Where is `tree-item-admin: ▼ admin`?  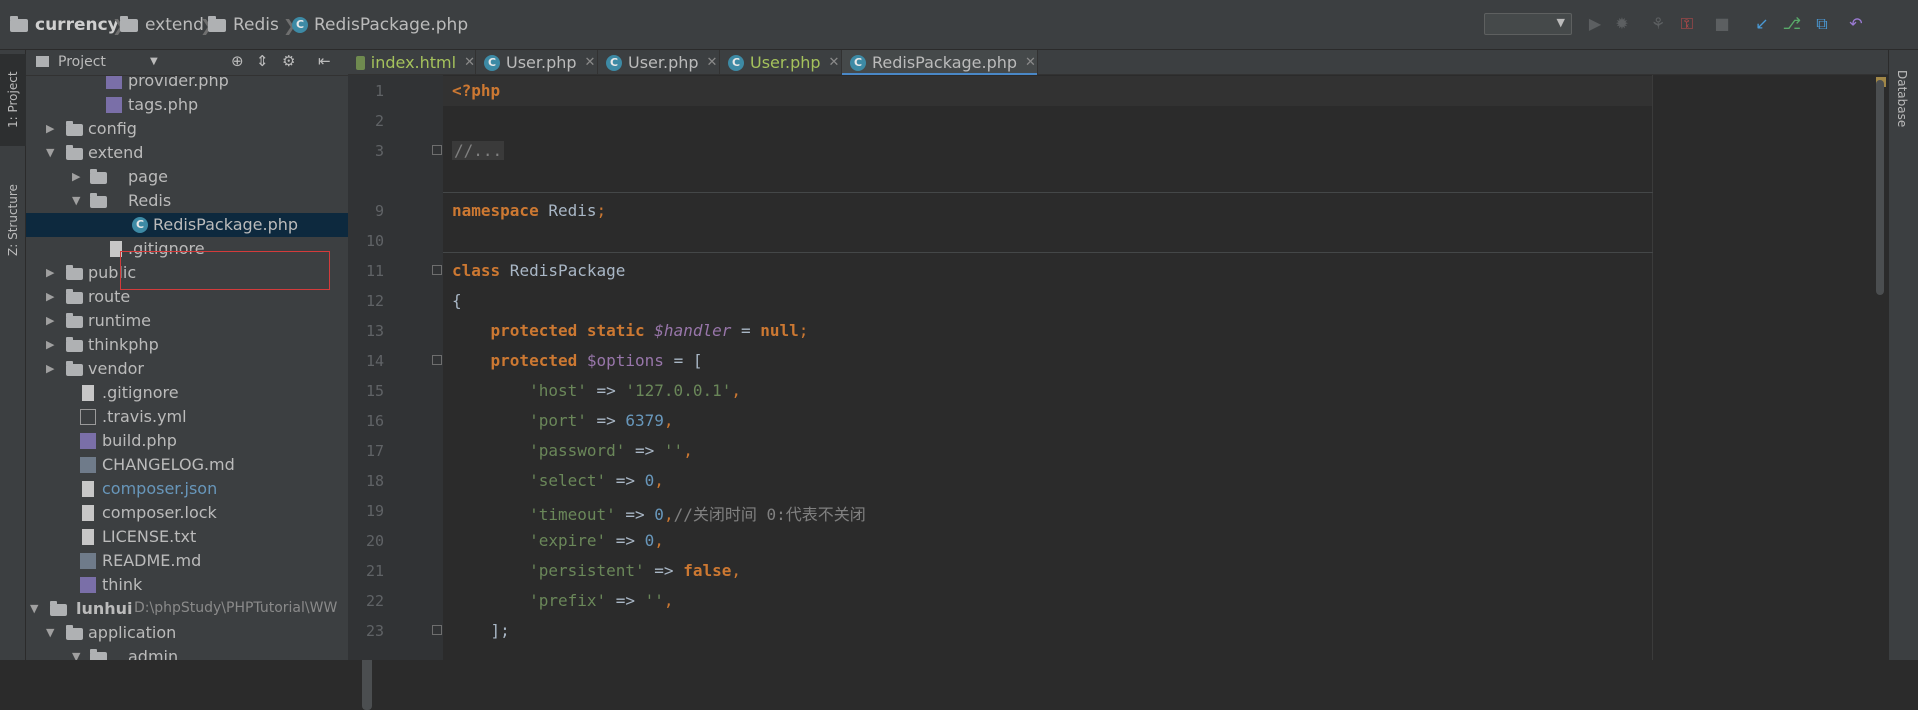 tree-item-admin: ▼ admin is located at coordinates (187, 652).